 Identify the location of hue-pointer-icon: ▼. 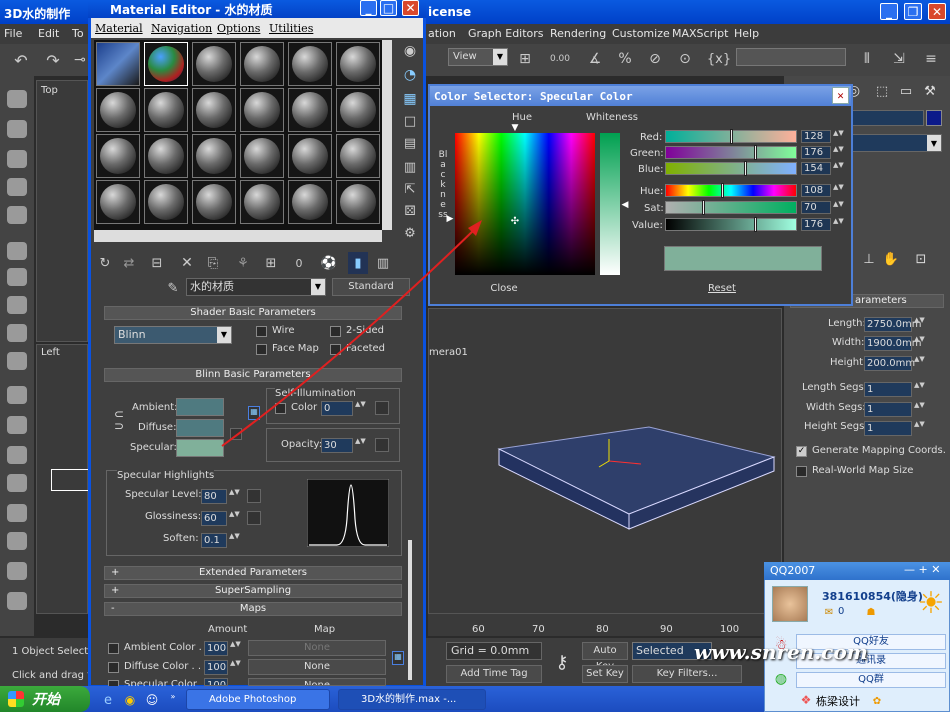
(515, 128).